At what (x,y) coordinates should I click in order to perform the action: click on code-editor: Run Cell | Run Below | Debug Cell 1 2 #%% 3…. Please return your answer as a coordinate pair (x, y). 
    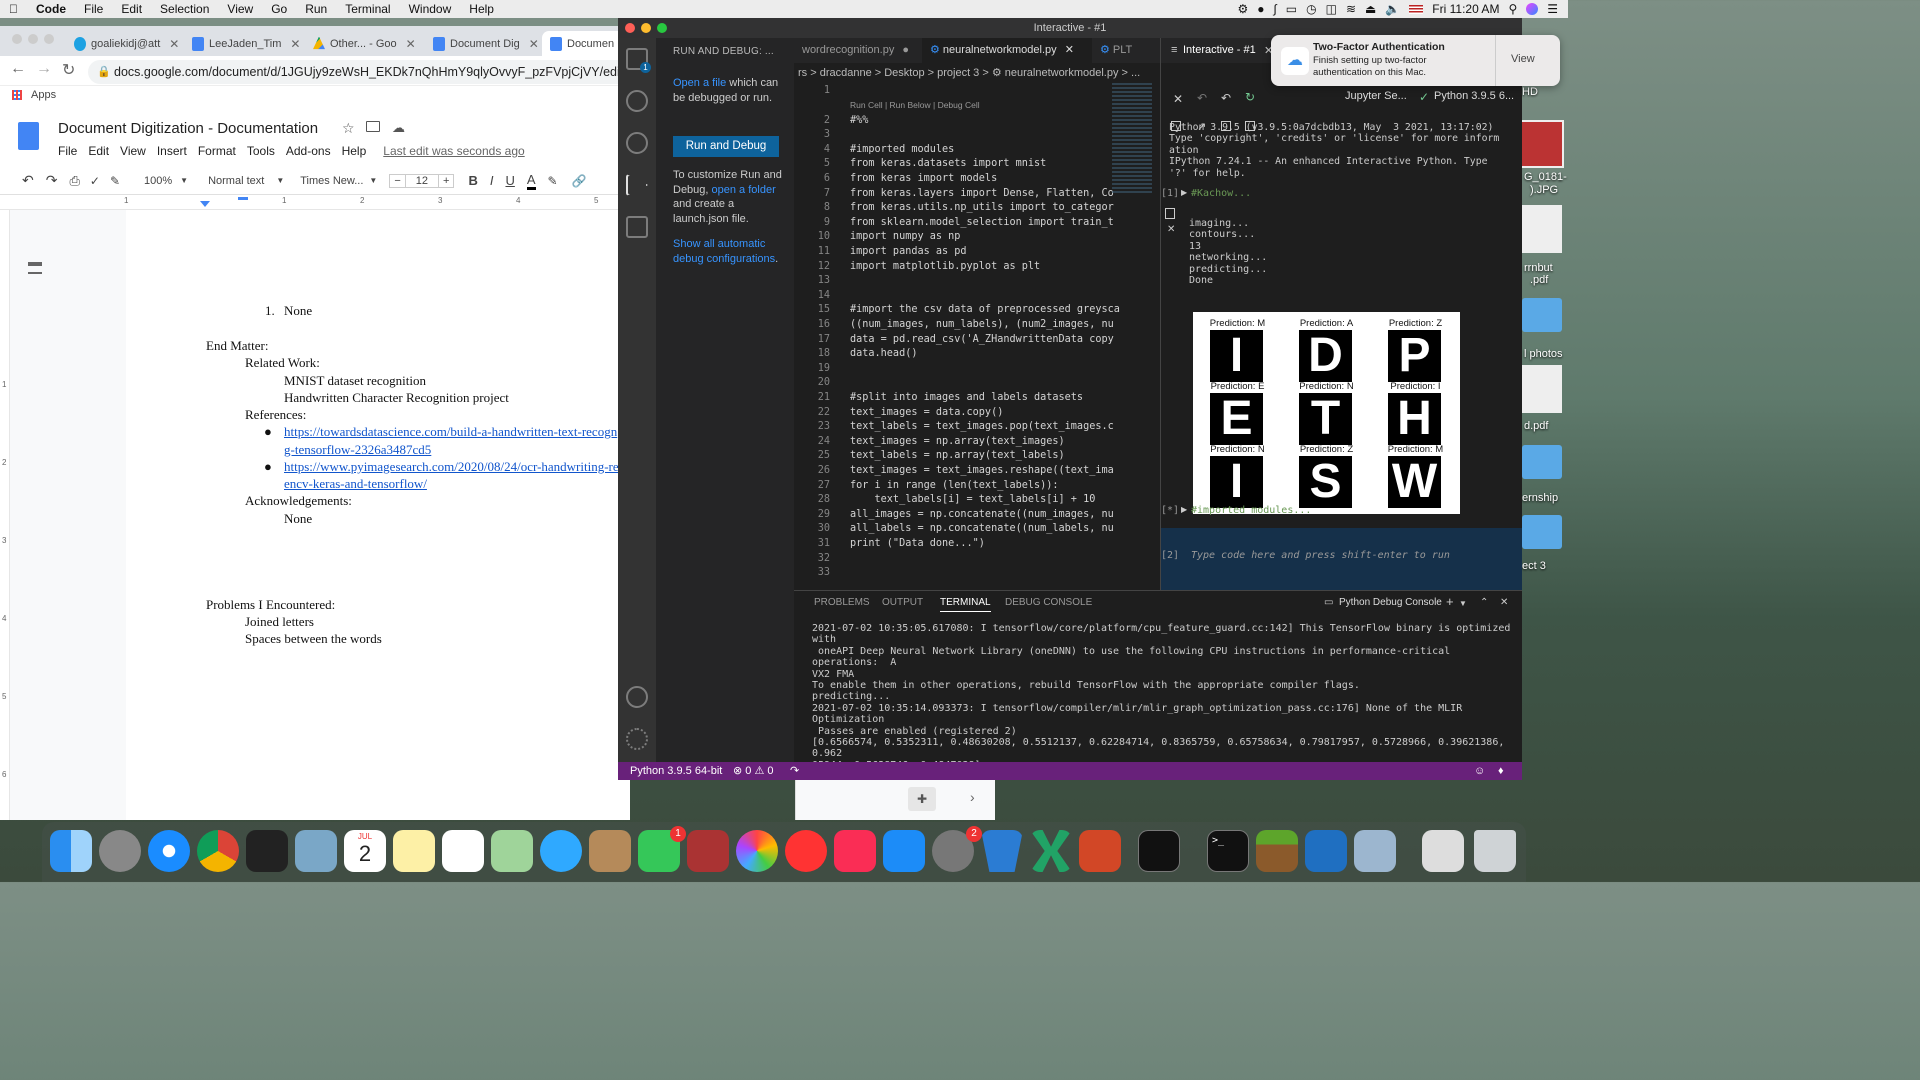
    Looking at the image, I should click on (970, 338).